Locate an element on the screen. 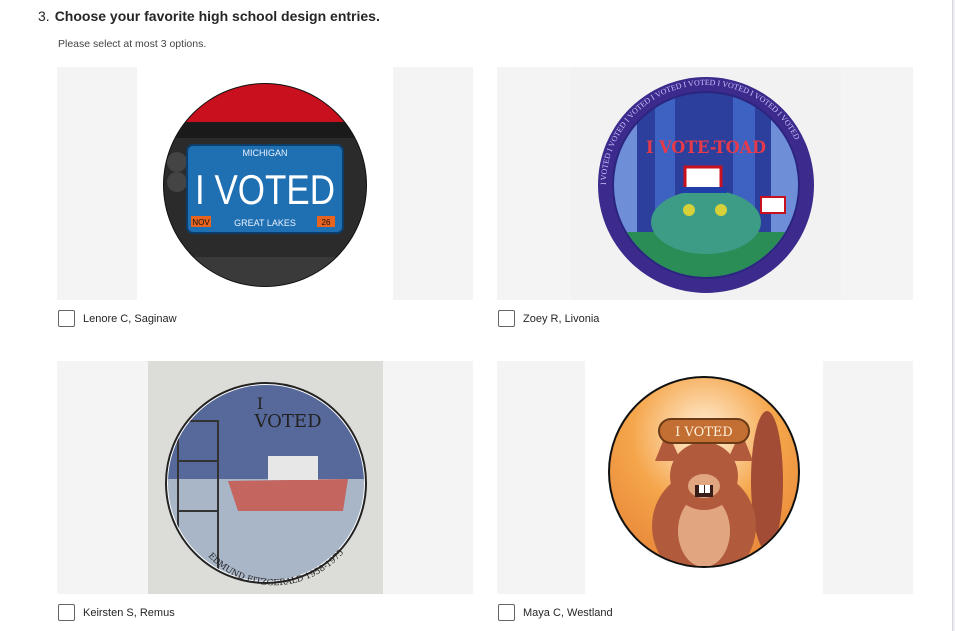 Image resolution: width=955 pixels, height=631 pixels. option-label-4: Maya C, Westland is located at coordinates (568, 612).